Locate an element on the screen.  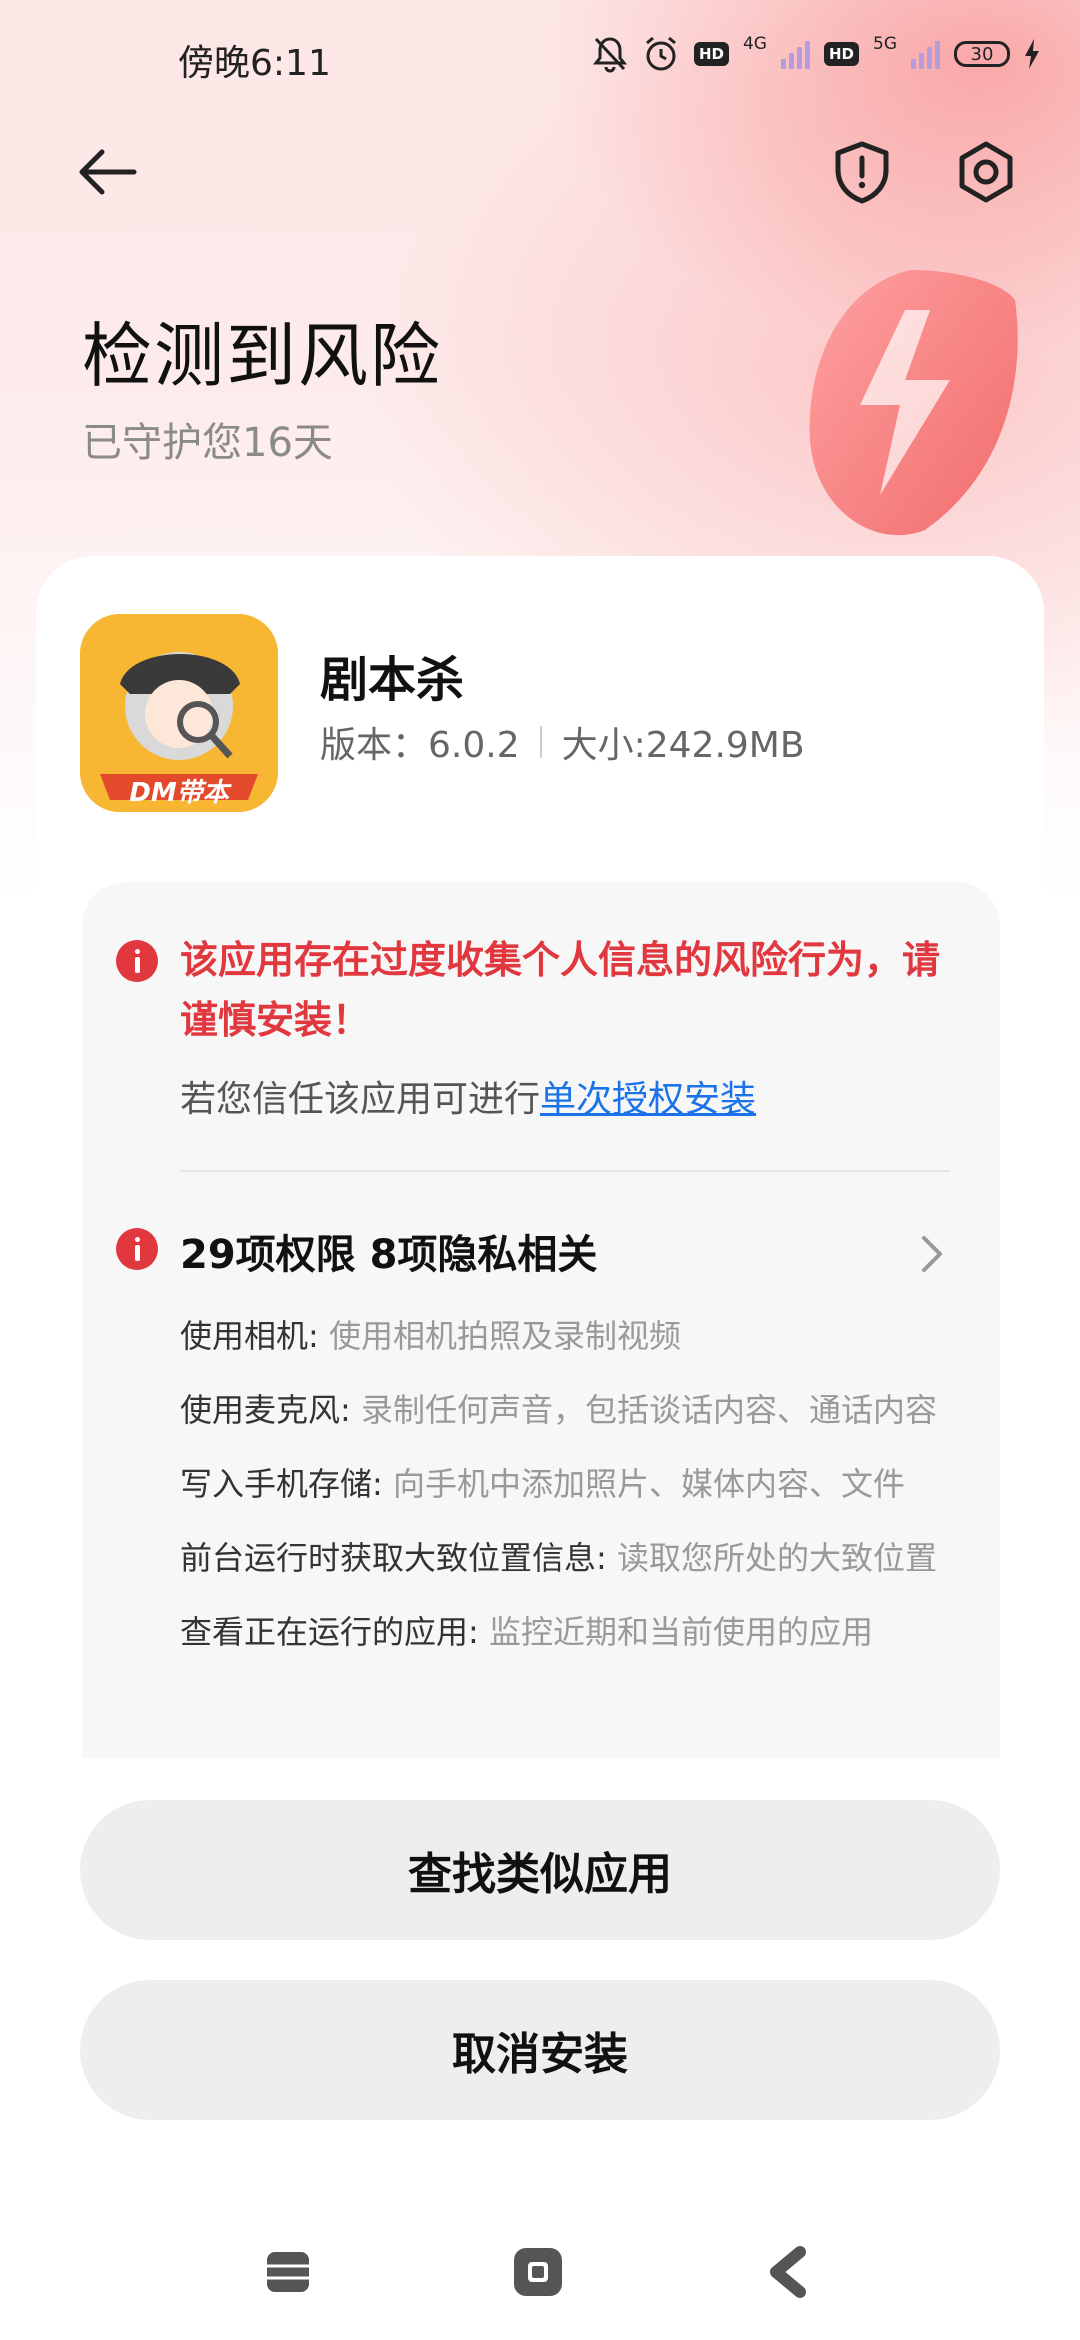
permission-item: 使用麦克风: 录制任何声音，包括谈话内容、通话内容 is located at coordinates (560, 1410).